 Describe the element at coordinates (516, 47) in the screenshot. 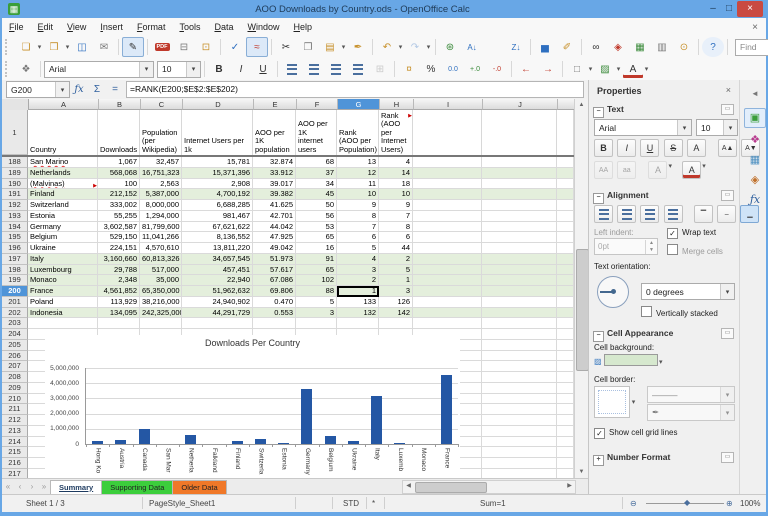

I see `sort-descending-icon: Z↓` at that location.